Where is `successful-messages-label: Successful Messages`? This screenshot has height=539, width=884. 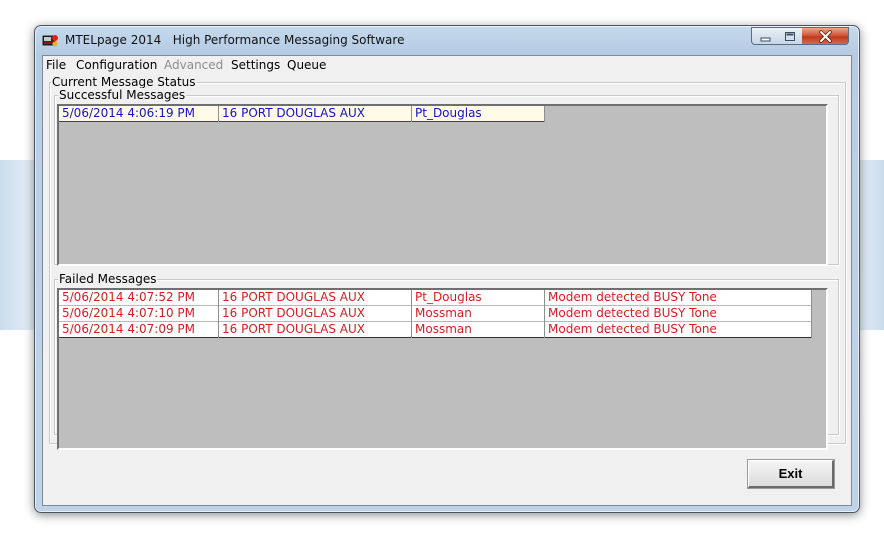
successful-messages-label: Successful Messages is located at coordinates (122, 95).